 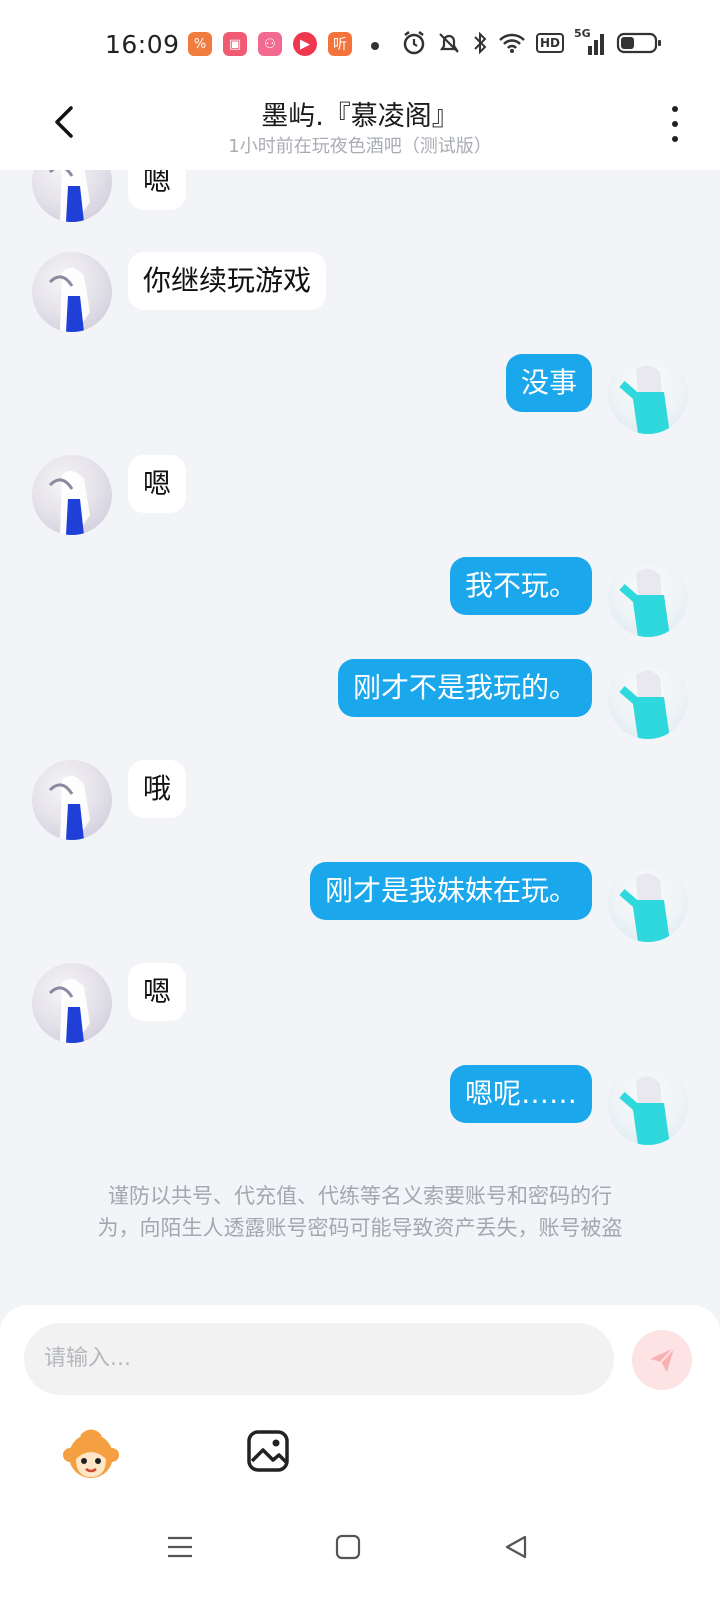 What do you see at coordinates (512, 43) in the screenshot?
I see `wifi-icon` at bounding box center [512, 43].